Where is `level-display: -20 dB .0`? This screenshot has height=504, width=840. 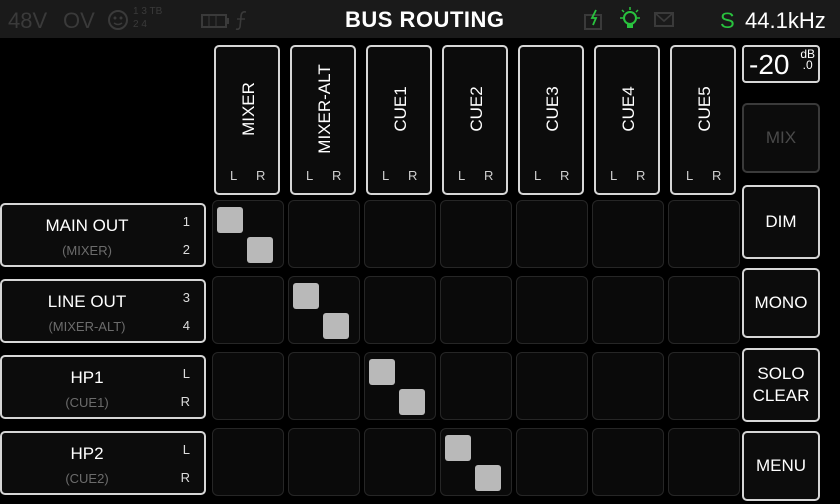
level-display: -20 dB .0 is located at coordinates (781, 64).